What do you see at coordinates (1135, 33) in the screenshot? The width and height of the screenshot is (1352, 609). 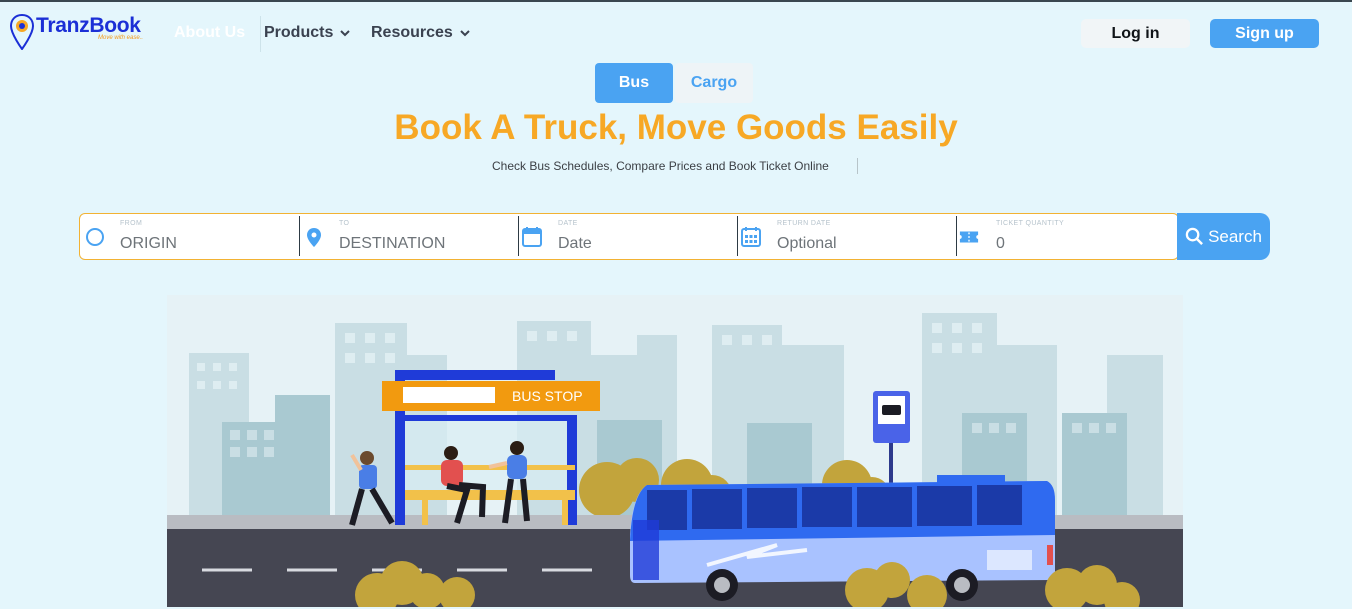 I see `login-button: Log in` at bounding box center [1135, 33].